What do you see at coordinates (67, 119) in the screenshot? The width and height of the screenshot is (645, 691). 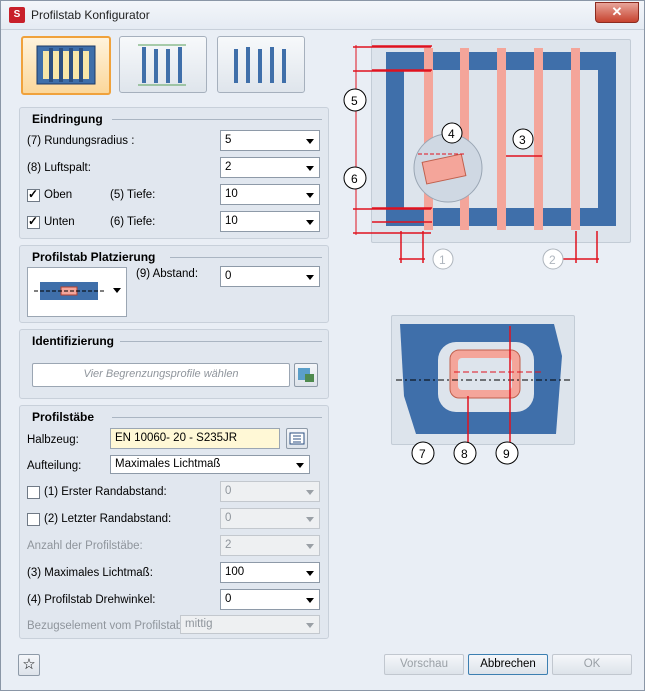 I see `section-title: Eindringung` at bounding box center [67, 119].